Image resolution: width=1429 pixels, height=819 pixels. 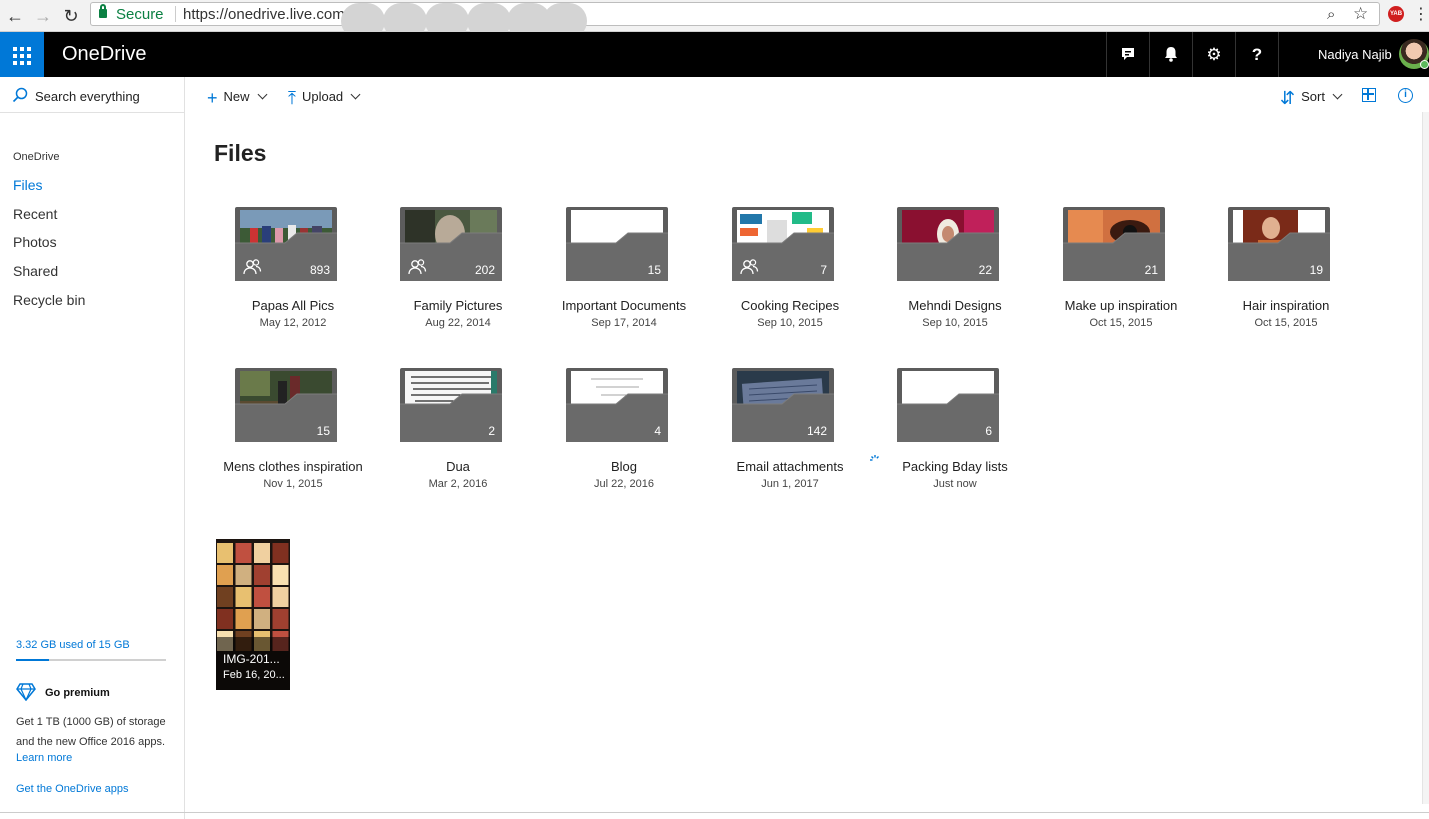 I want to click on reload-icon: ↻, so click(x=71, y=16).